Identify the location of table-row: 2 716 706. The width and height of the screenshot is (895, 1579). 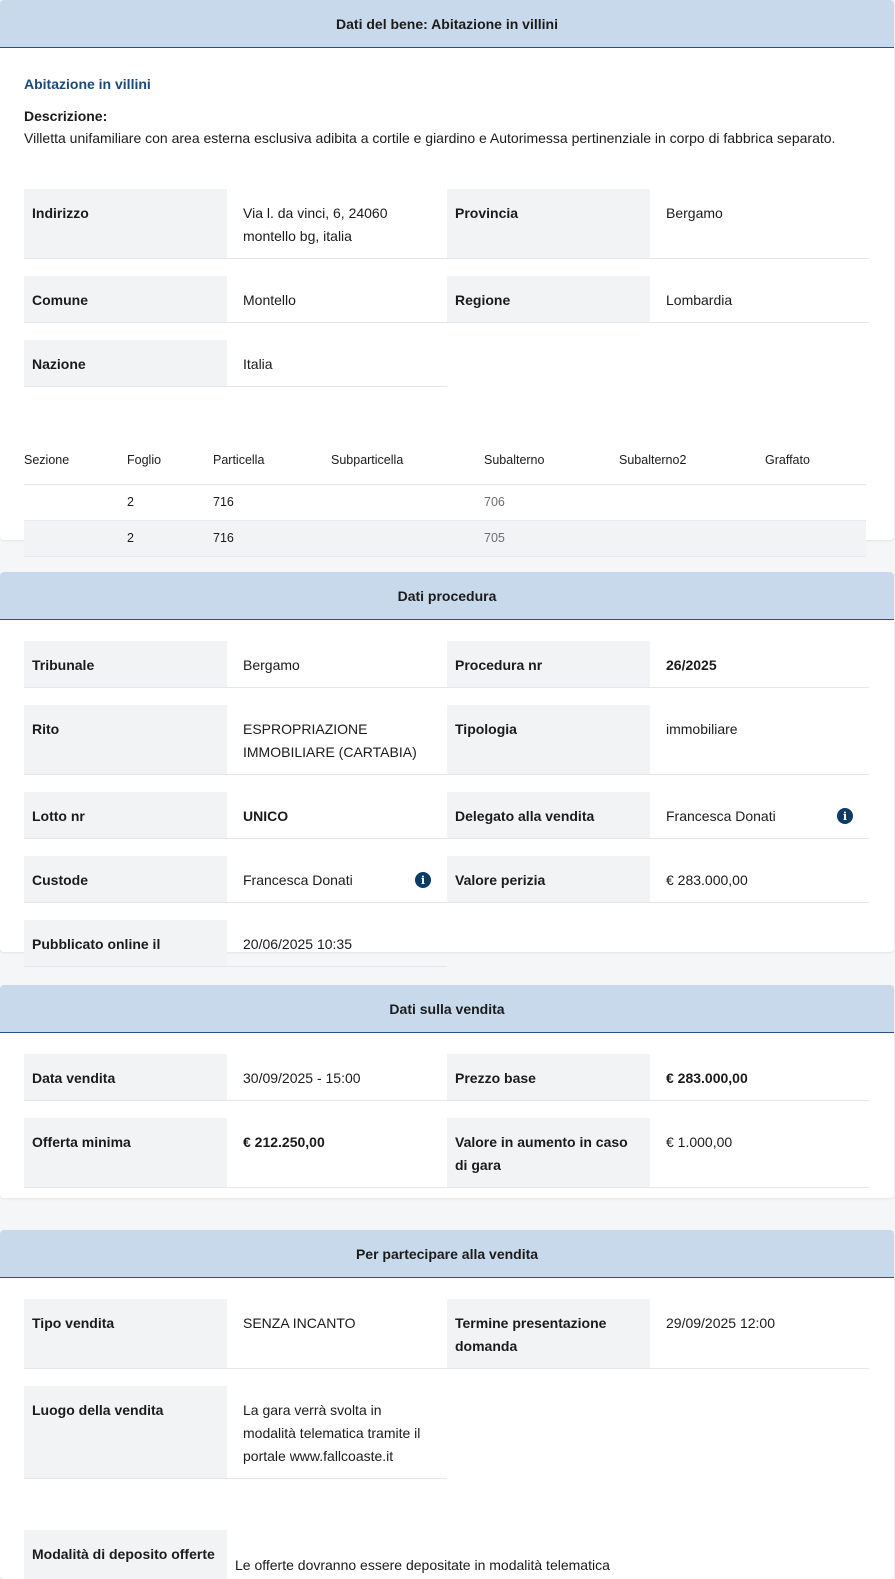
(445, 502).